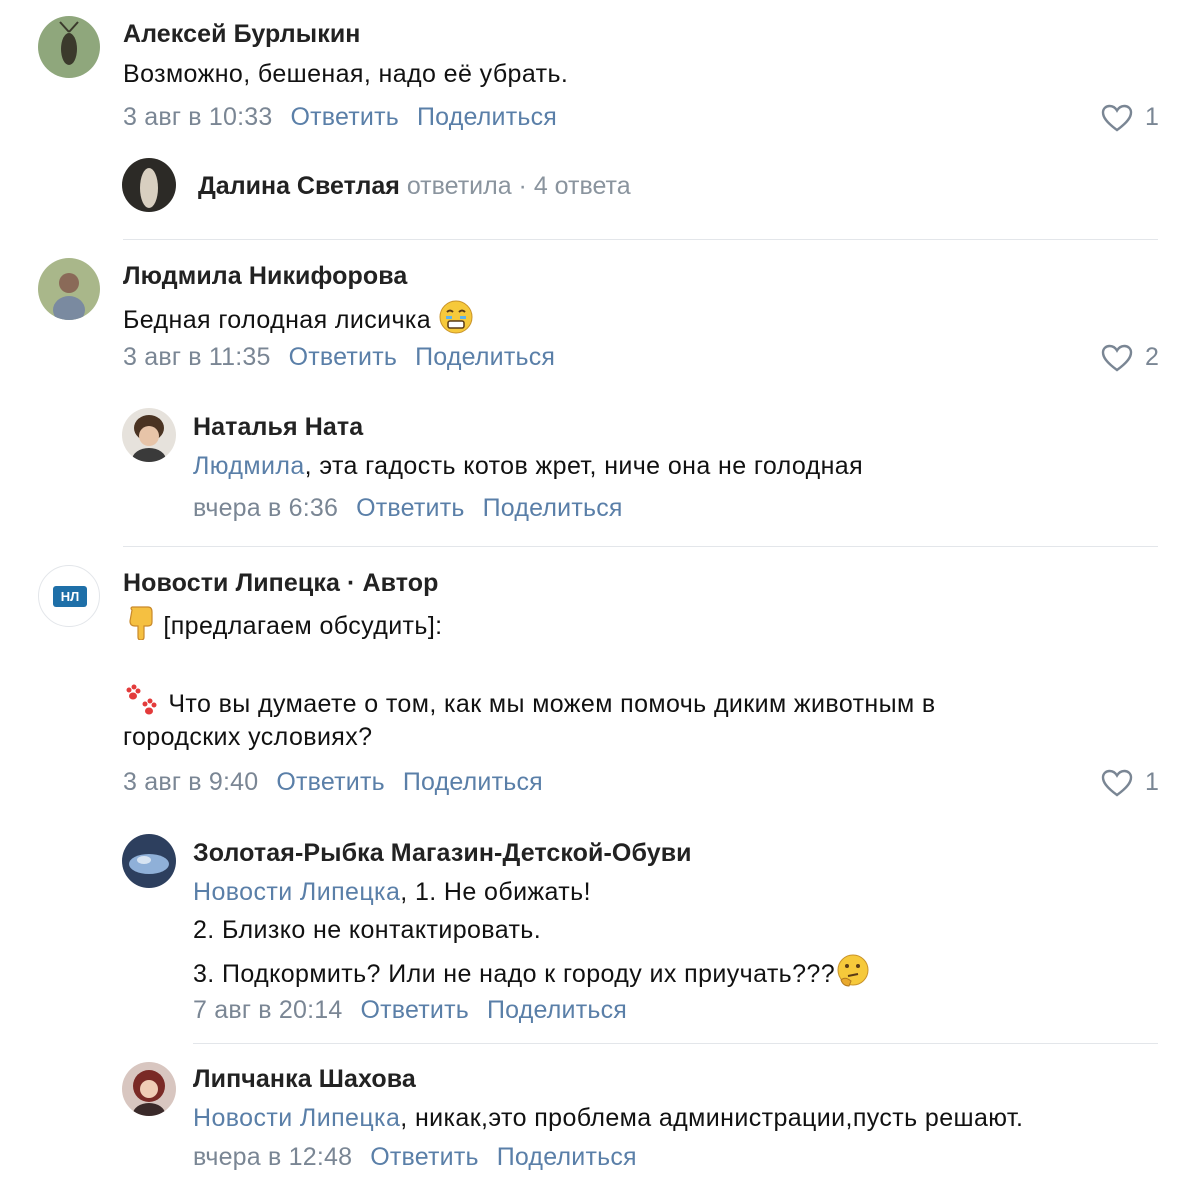  What do you see at coordinates (518, 186) in the screenshot?
I see `thread-meta: ответила · 4 ответа` at bounding box center [518, 186].